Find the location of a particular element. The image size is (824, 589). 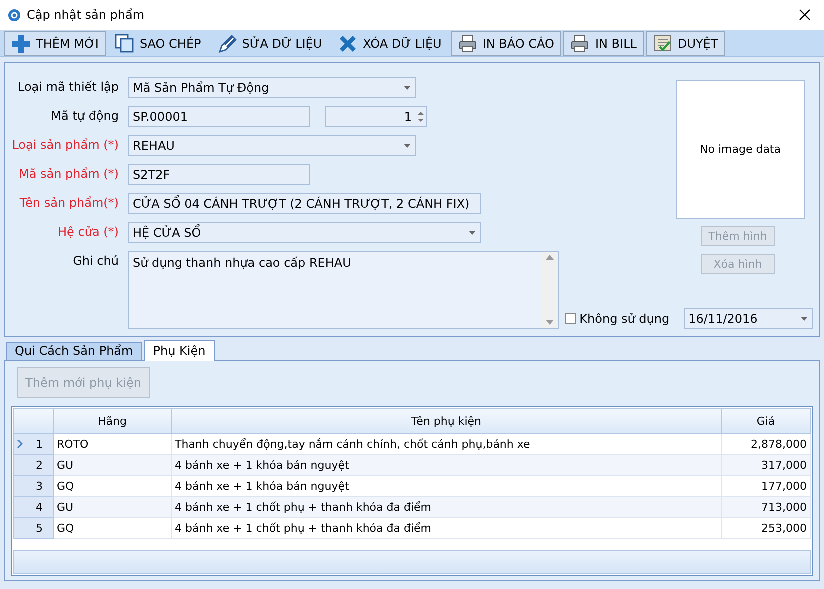

scroll-up-icon is located at coordinates (550, 257).